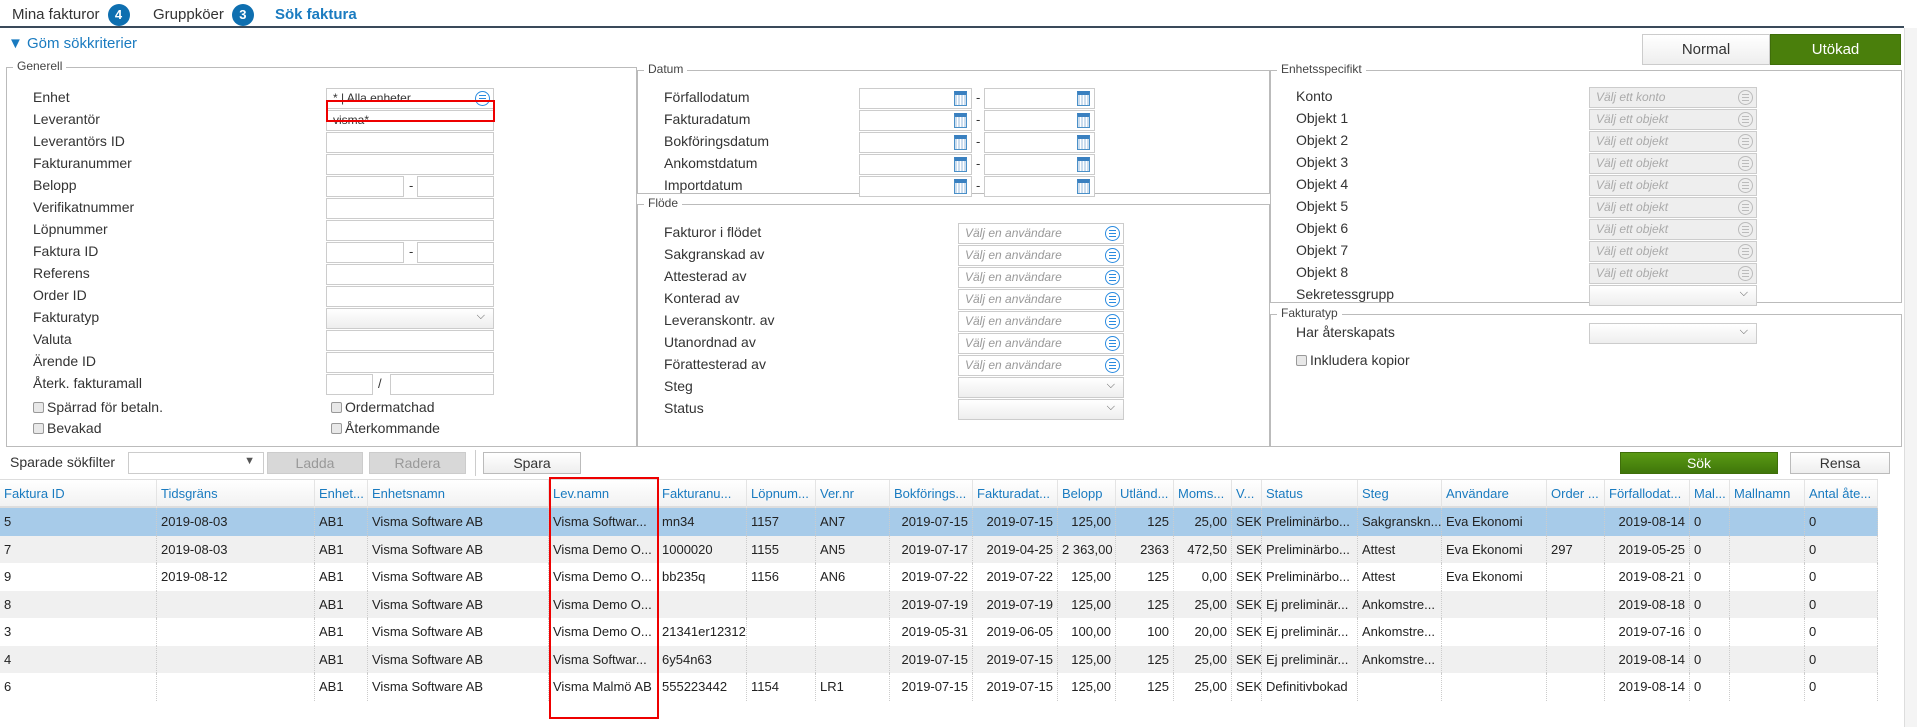 Image resolution: width=1917 pixels, height=727 pixels. I want to click on column-header: Användare, so click(1494, 494).